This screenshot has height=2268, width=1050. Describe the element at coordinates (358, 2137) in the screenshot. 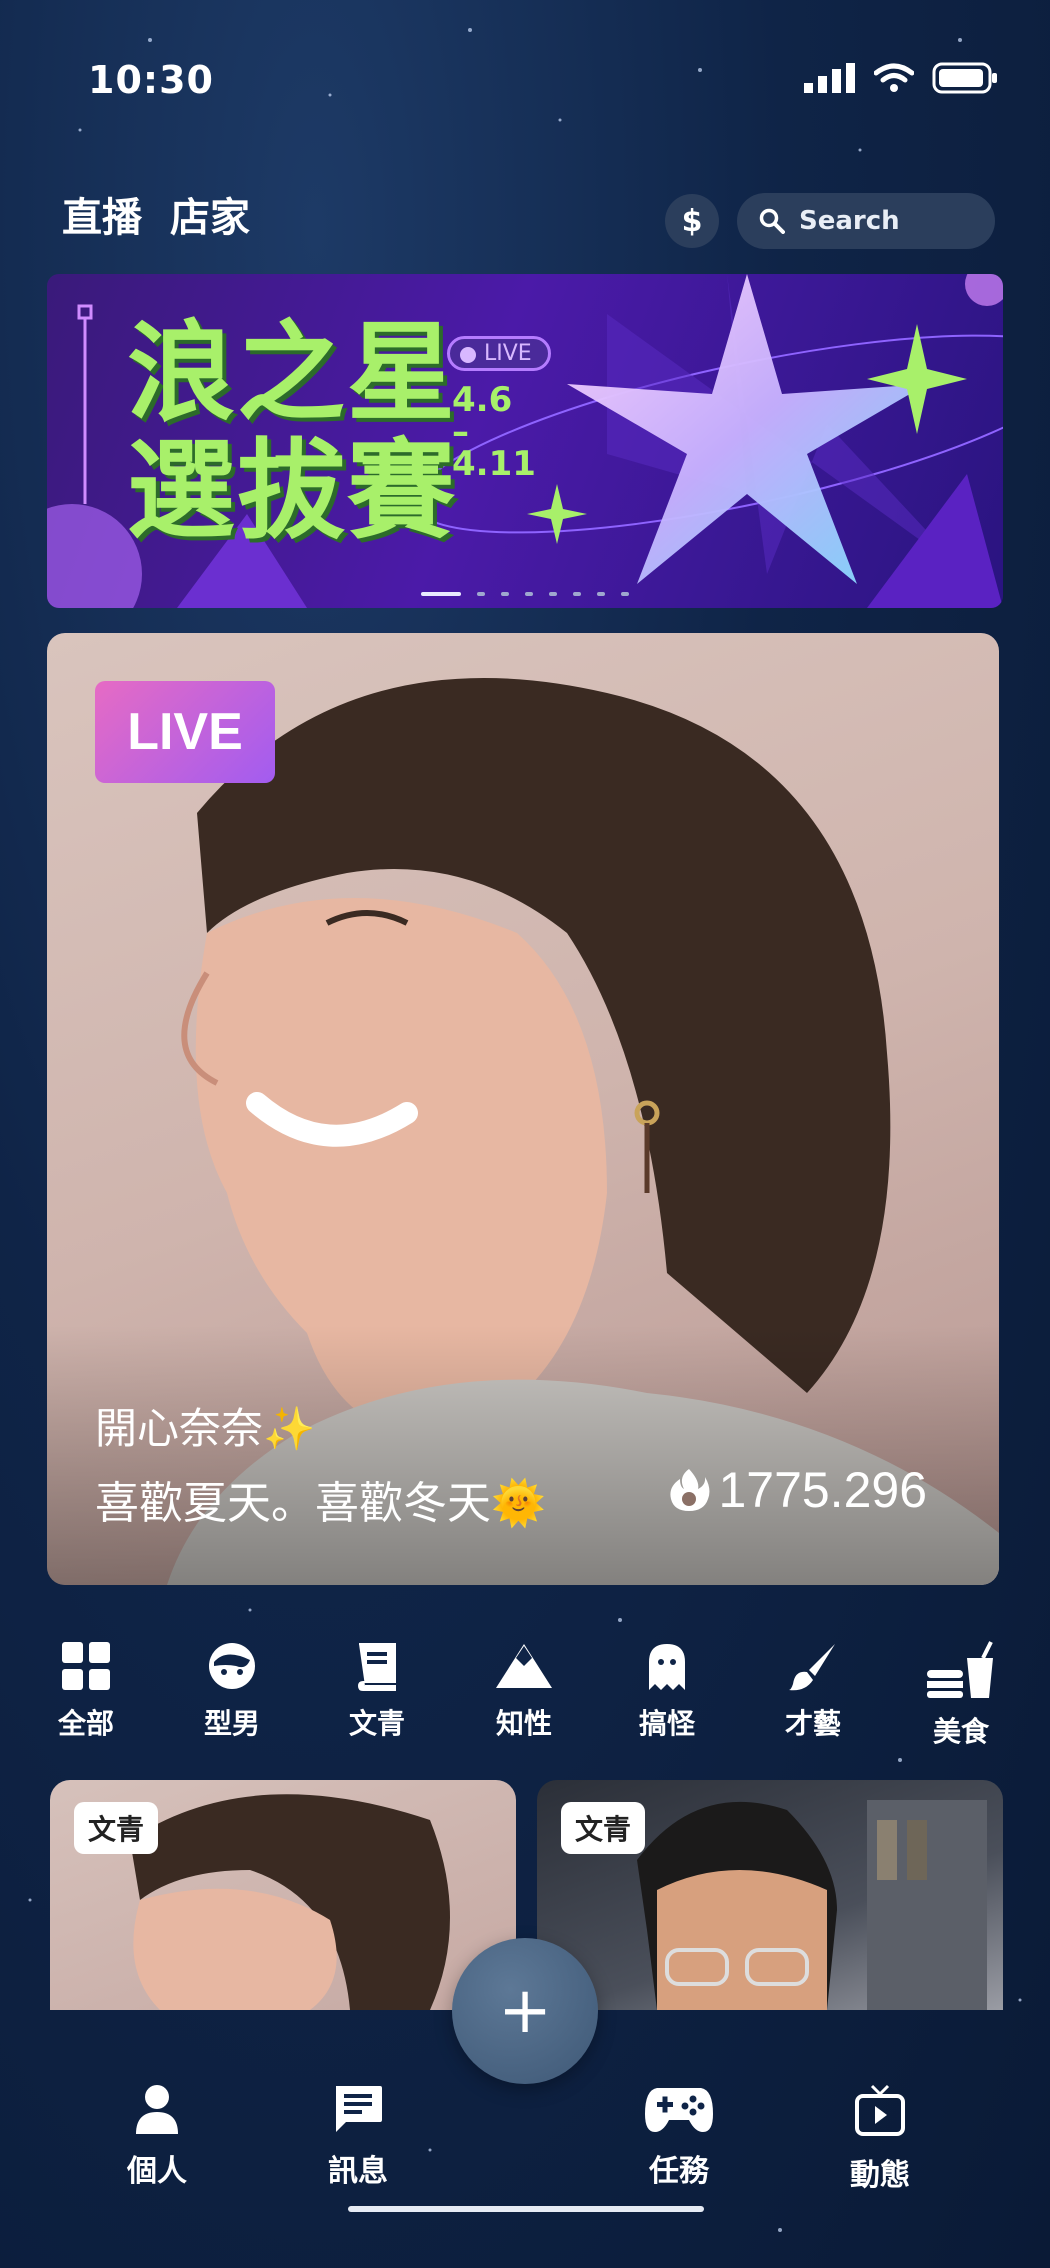

I see `tab-messages: 訊息` at that location.